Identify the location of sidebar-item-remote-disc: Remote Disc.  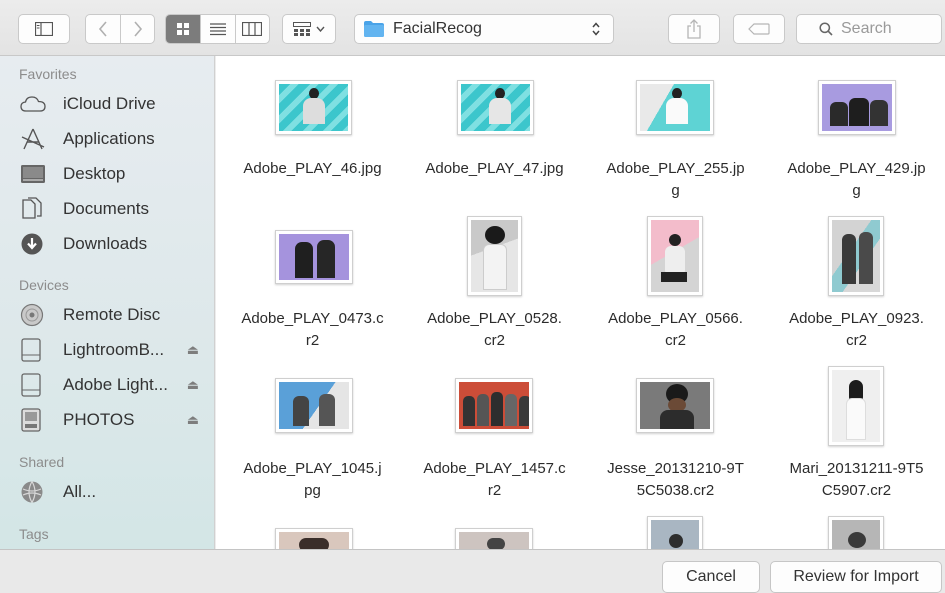
(112, 315).